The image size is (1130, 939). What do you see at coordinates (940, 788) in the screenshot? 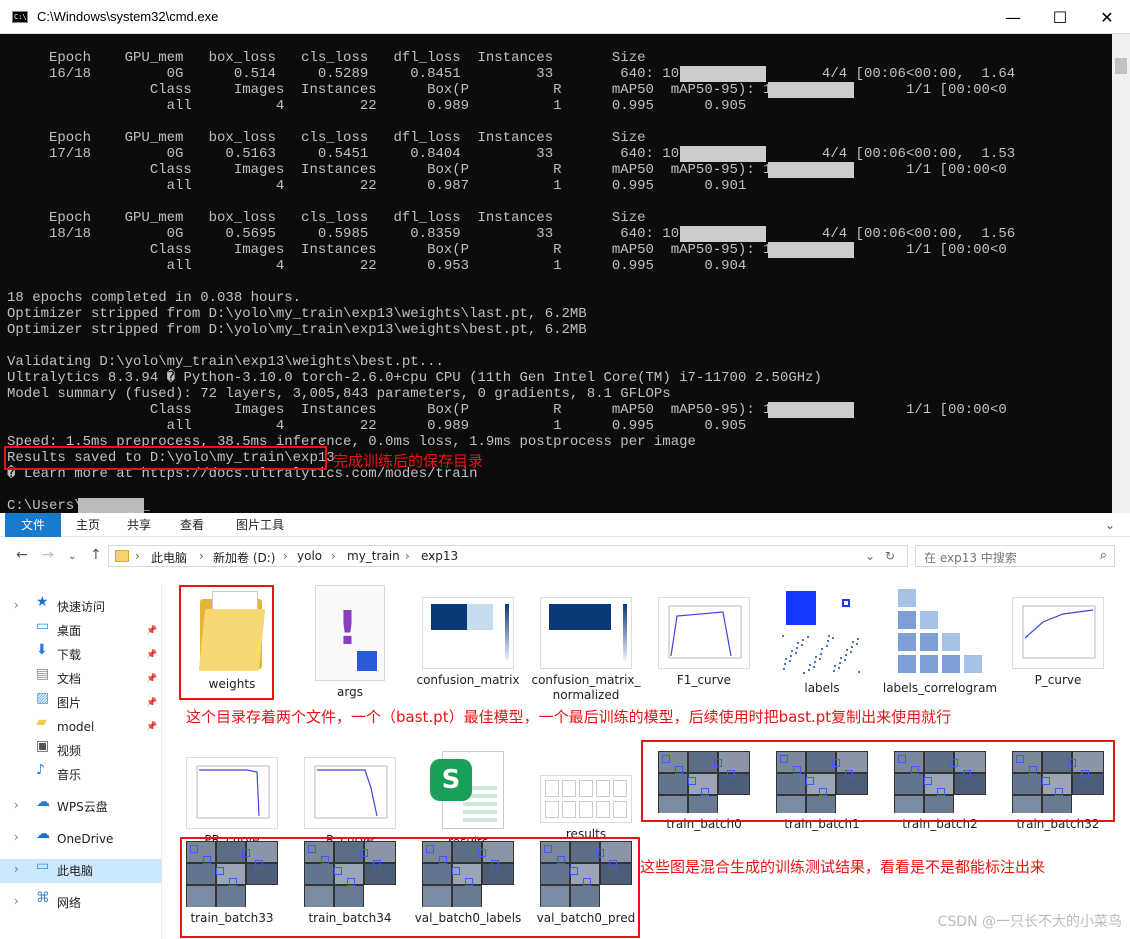
I see `file-item-train_batch2: train_batch2` at bounding box center [940, 788].